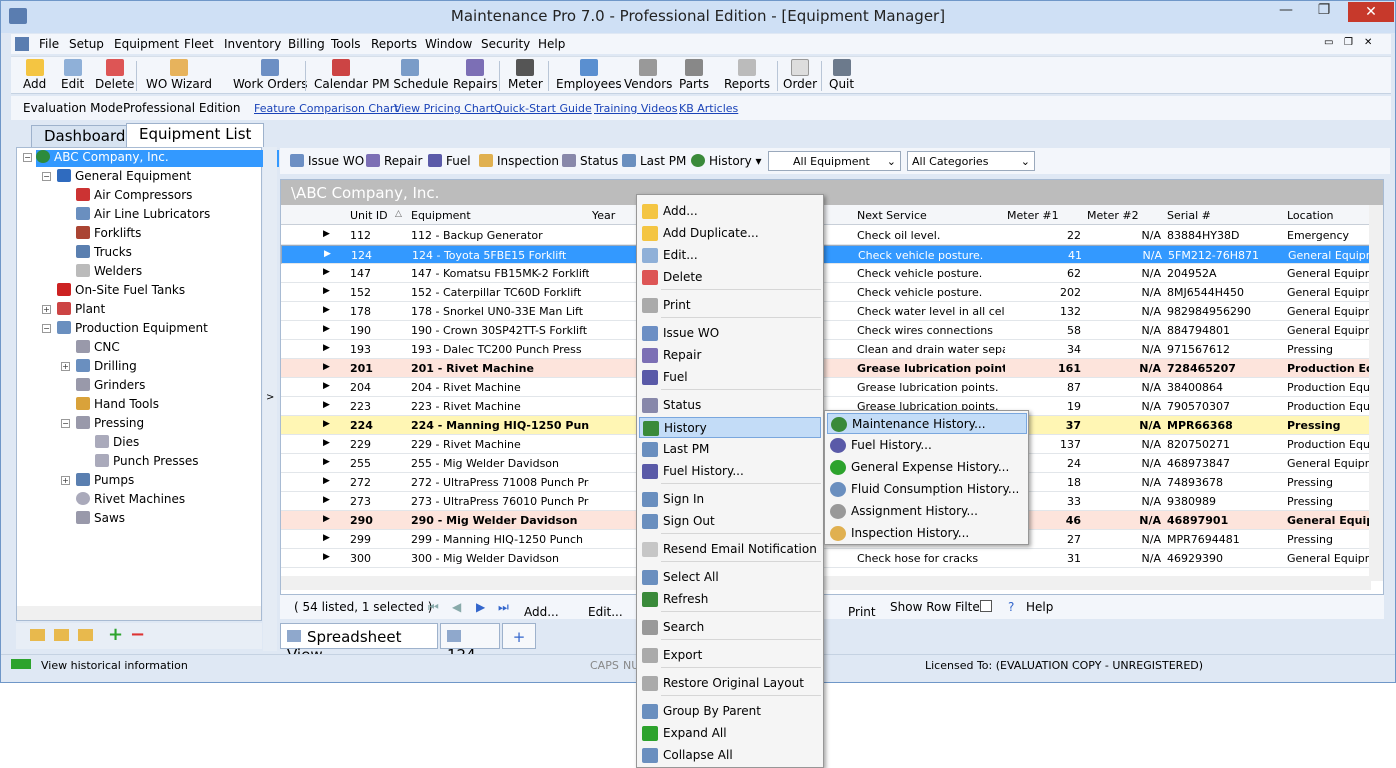 This screenshot has height=768, width=1396. Describe the element at coordinates (730, 427) in the screenshot. I see `context-item-history: History` at that location.